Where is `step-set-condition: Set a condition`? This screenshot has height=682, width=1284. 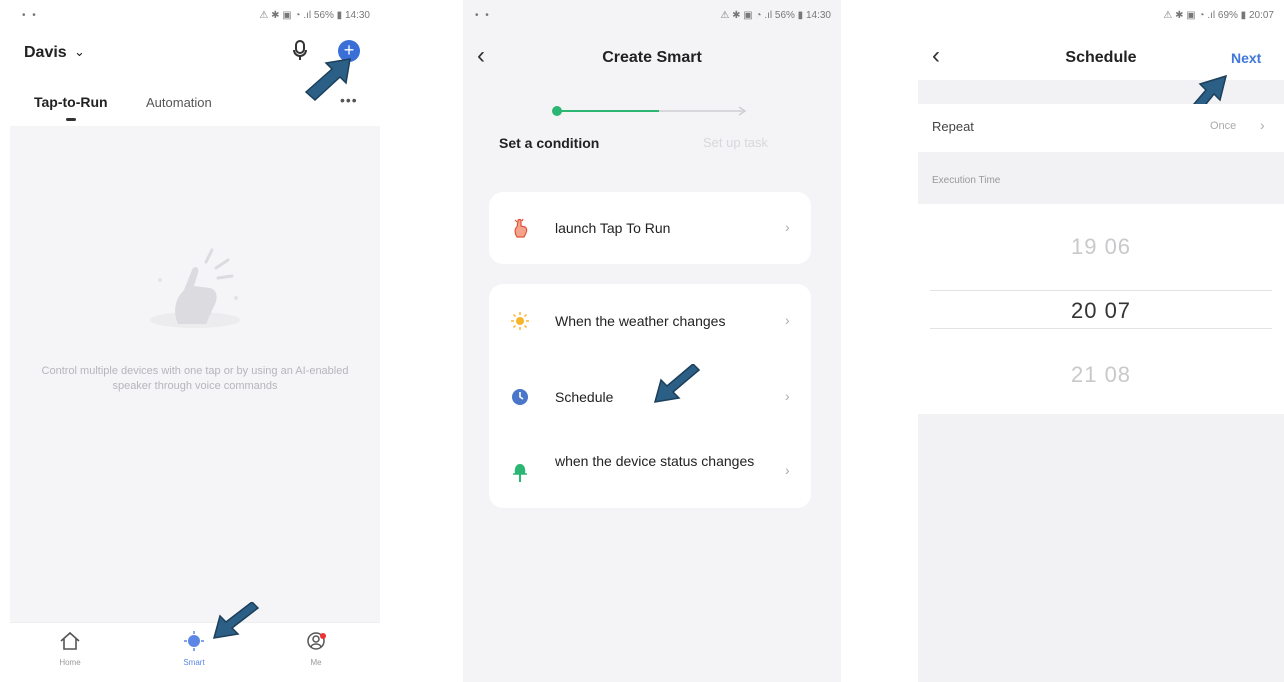 step-set-condition: Set a condition is located at coordinates (549, 143).